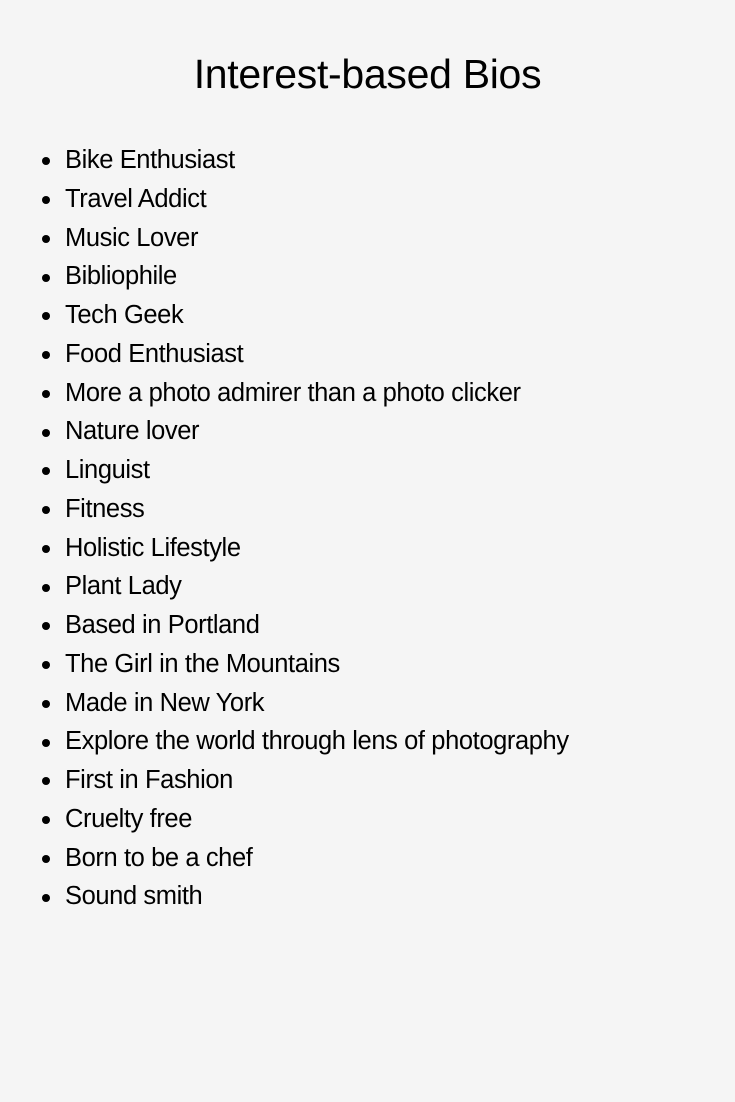  I want to click on list-item-text: Plant Lady, so click(123, 586).